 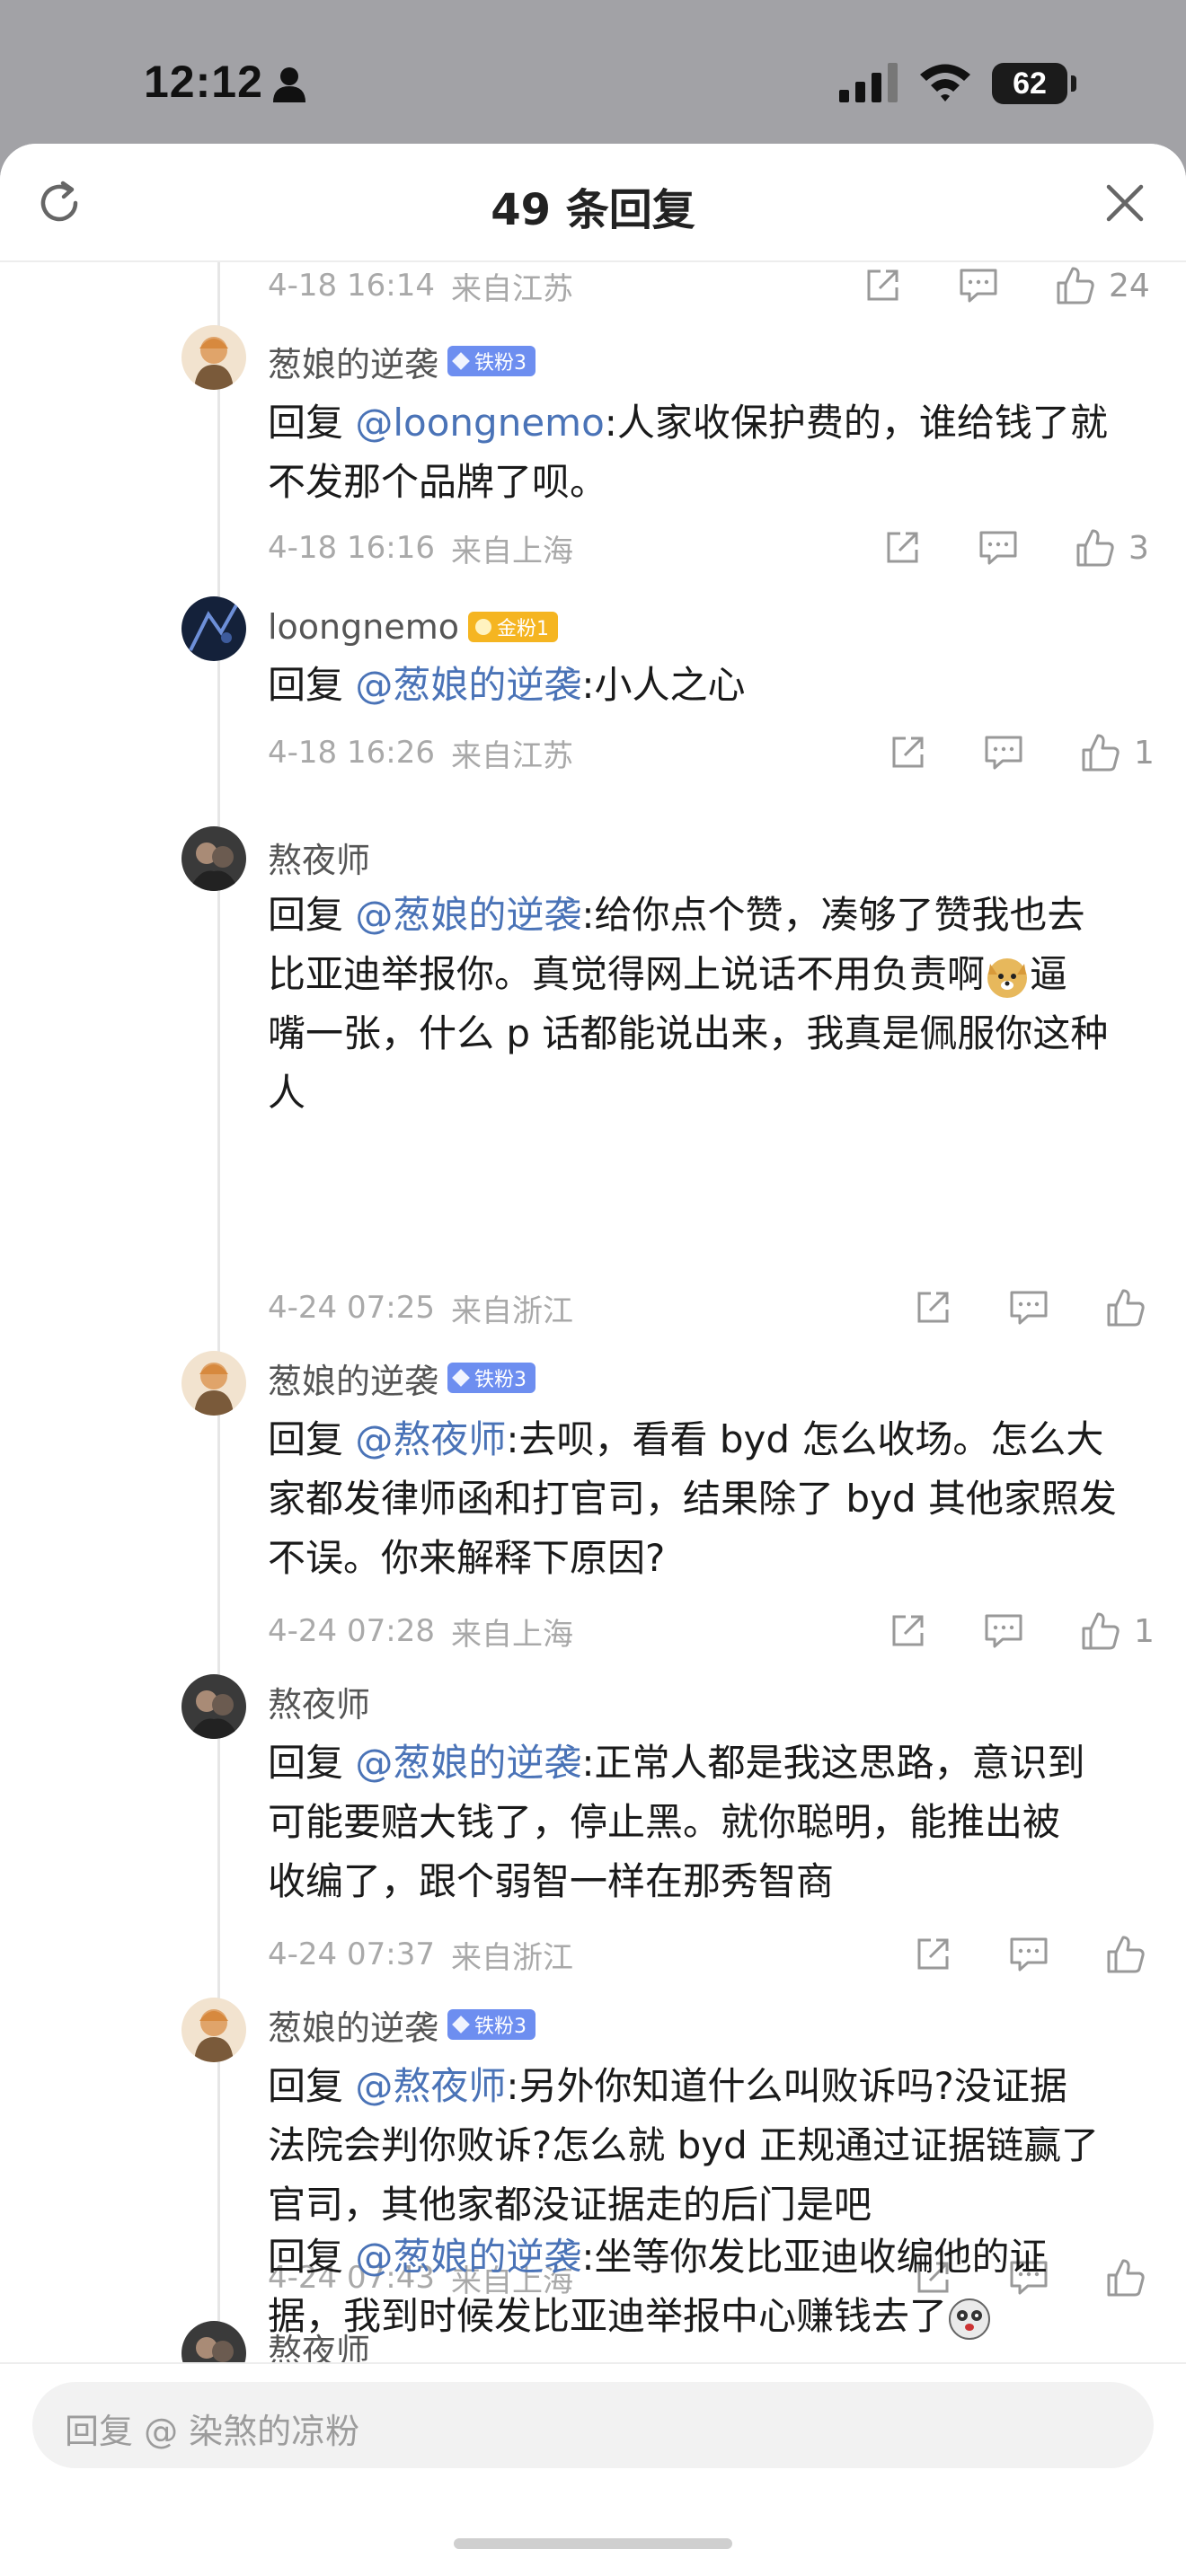 I want to click on sheet-header: 49 条回复, so click(x=593, y=203).